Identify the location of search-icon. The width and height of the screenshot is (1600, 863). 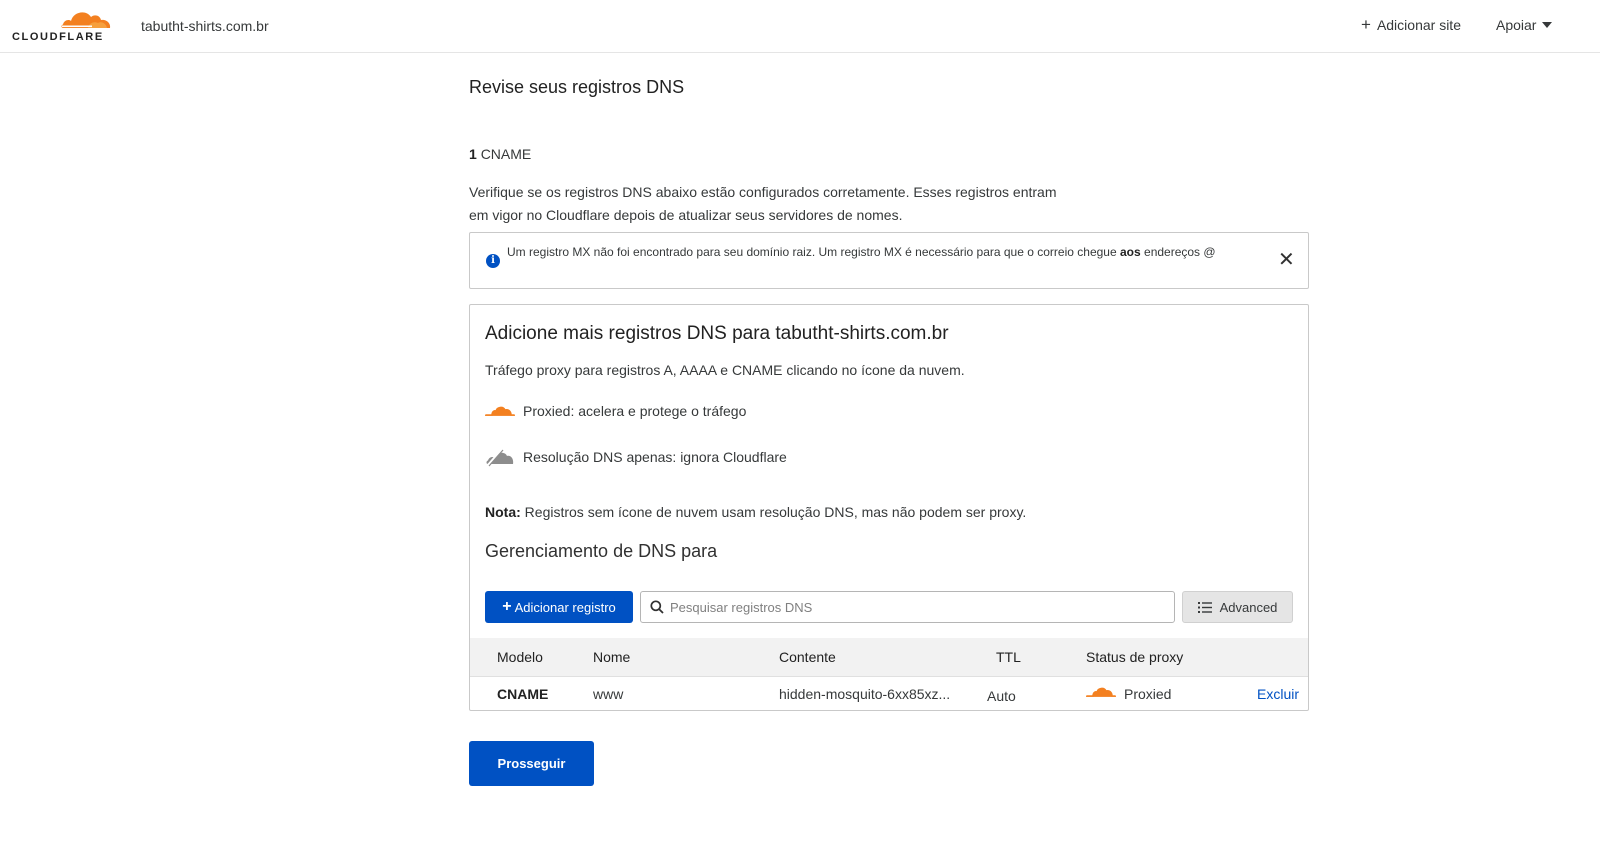
(657, 607).